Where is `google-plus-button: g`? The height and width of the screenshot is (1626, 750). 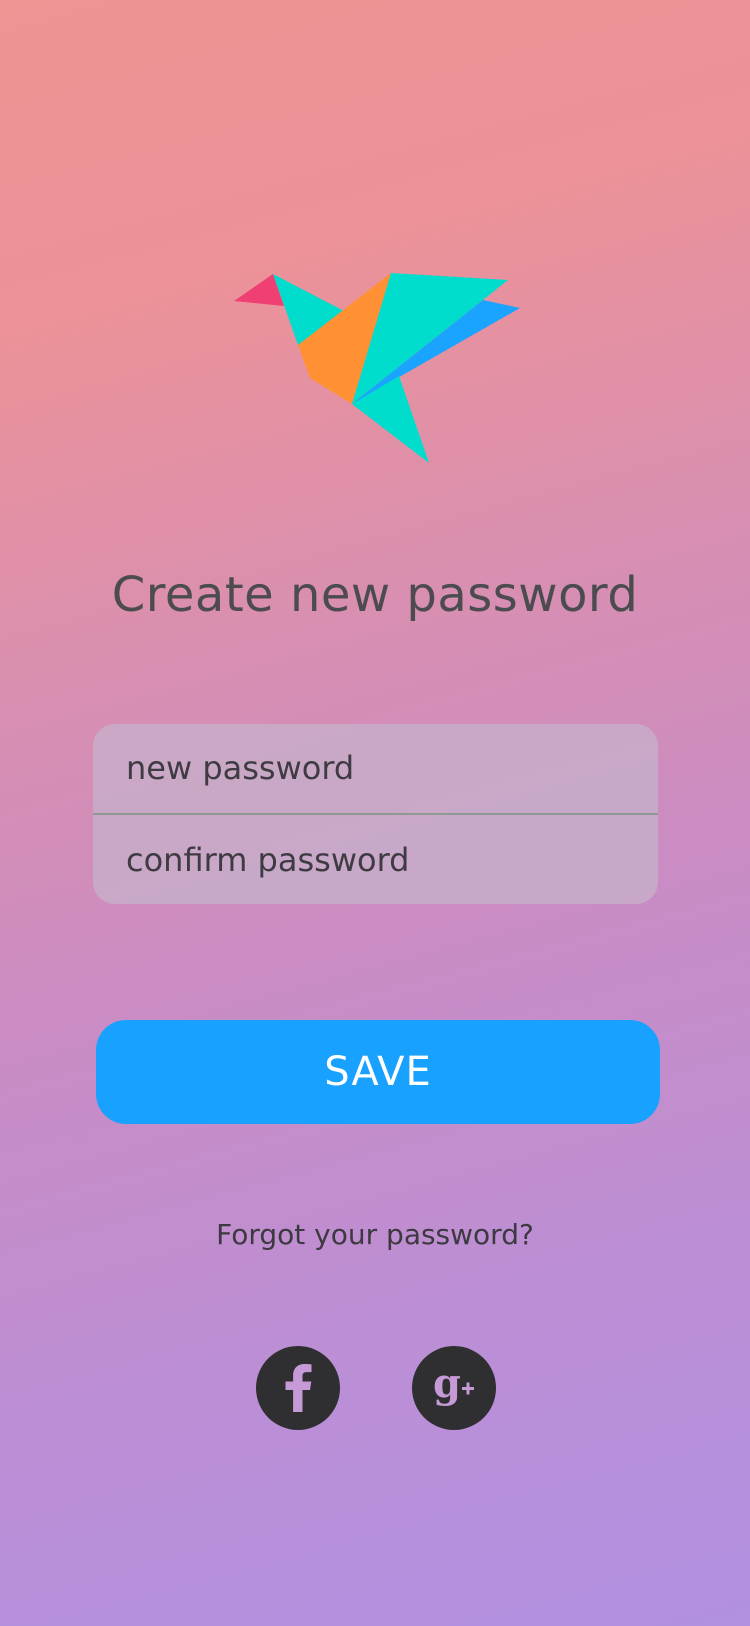 google-plus-button: g is located at coordinates (454, 1388).